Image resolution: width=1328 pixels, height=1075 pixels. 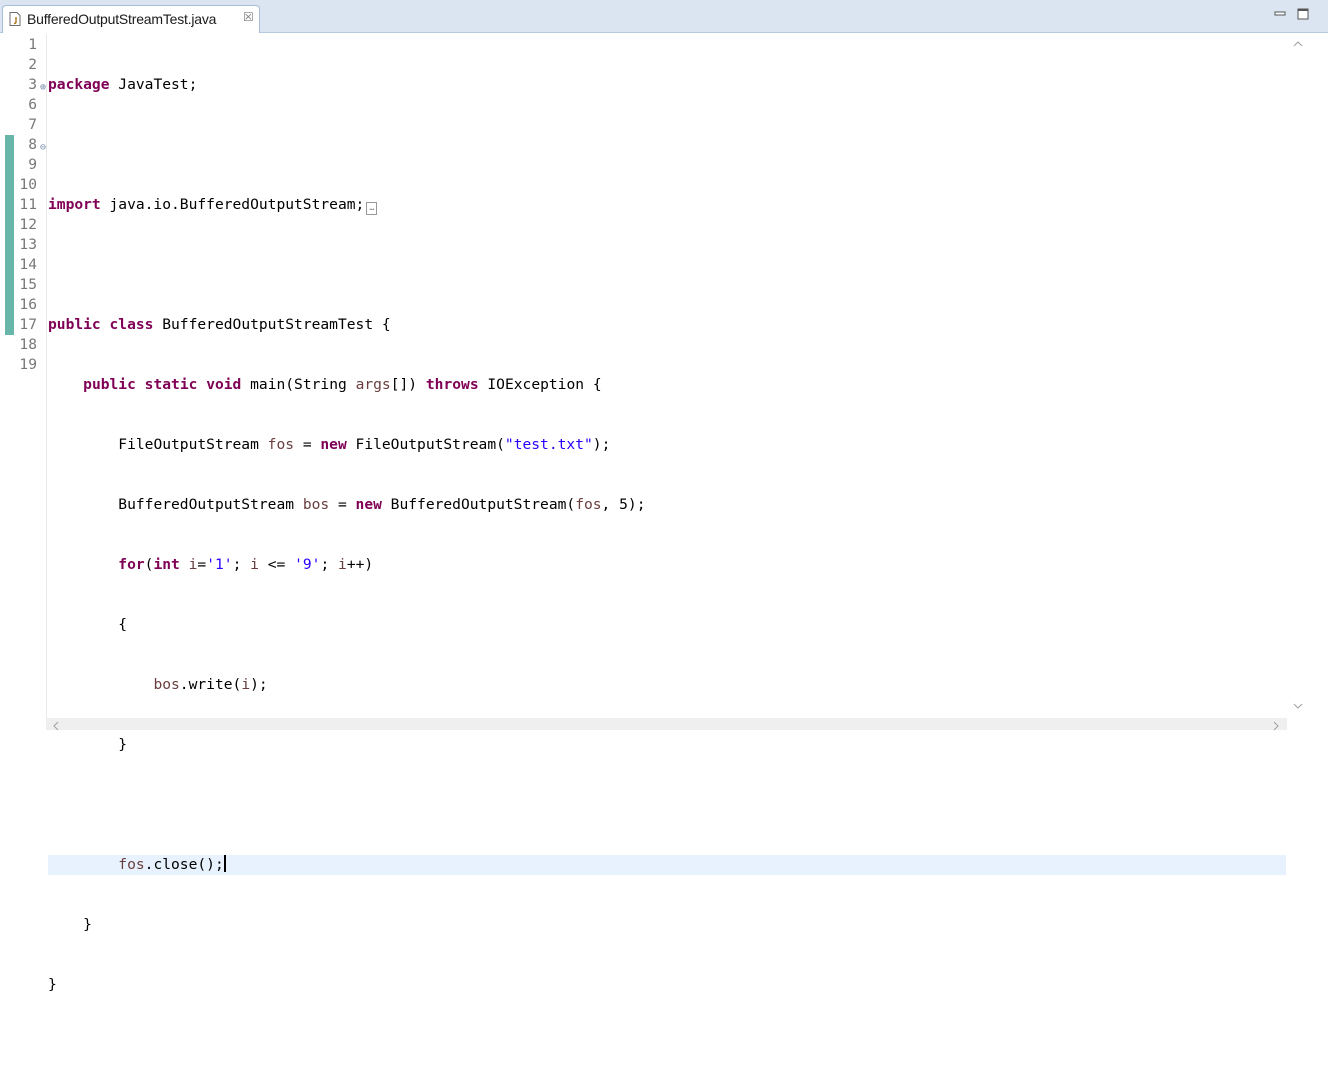 I want to click on code-line-11: for(int i='1'; i <= '9'; i++), so click(x=667, y=565).